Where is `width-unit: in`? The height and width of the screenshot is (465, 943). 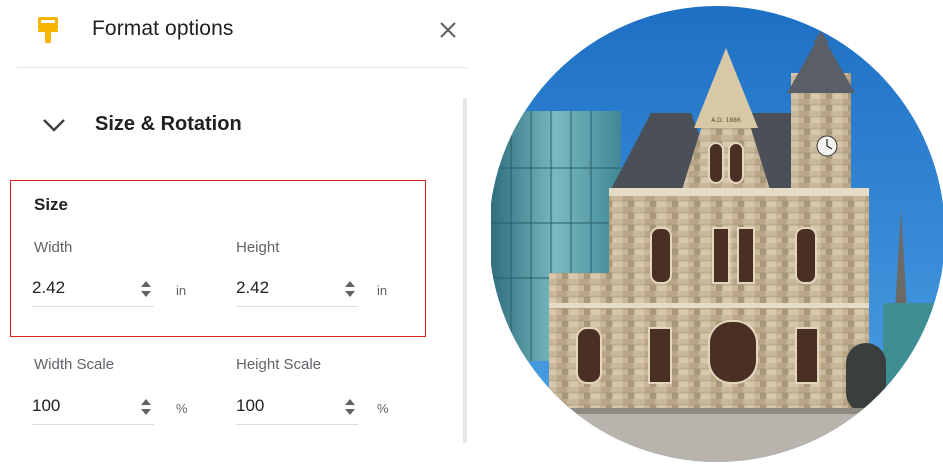 width-unit: in is located at coordinates (181, 290).